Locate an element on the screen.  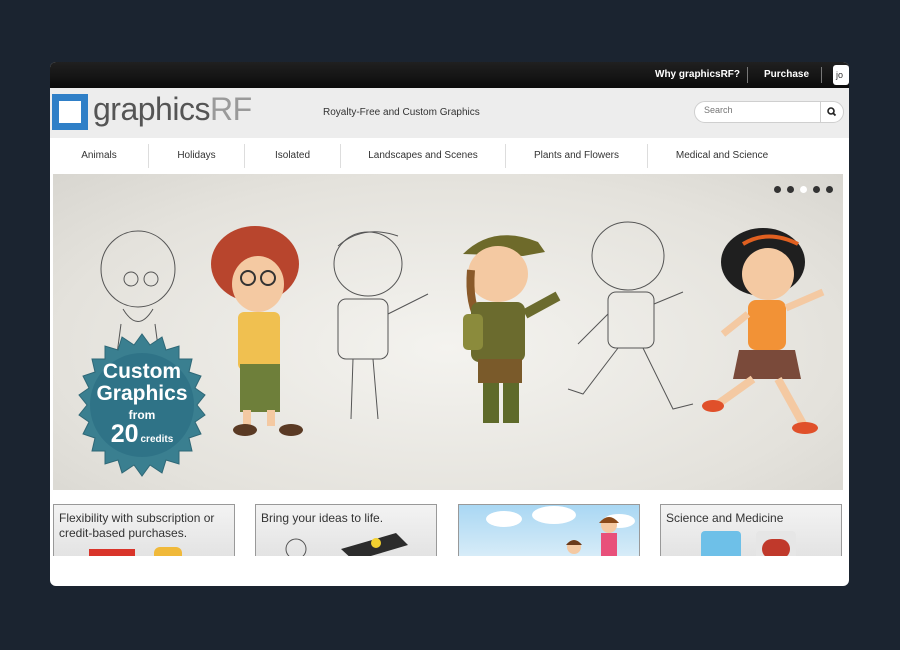
custom-graphics-badge: Custom Graphics from 20 credits is located at coordinates (142, 407).